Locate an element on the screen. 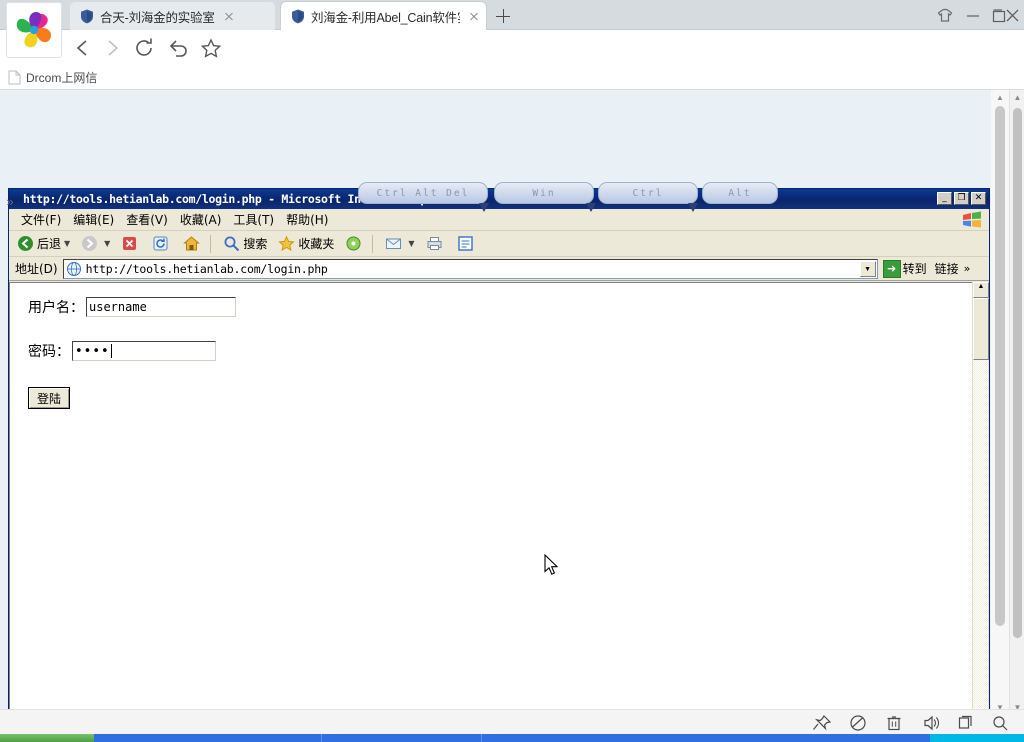  ie-links-label: 链接 is located at coordinates (946, 269).